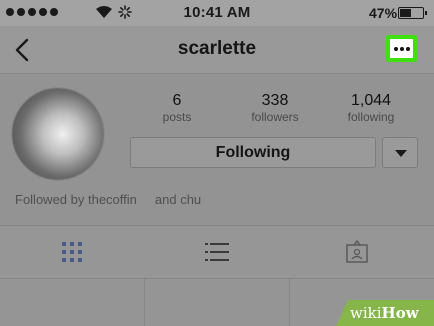  What do you see at coordinates (178, 199) in the screenshot?
I see `followed-by-and: and chu` at bounding box center [178, 199].